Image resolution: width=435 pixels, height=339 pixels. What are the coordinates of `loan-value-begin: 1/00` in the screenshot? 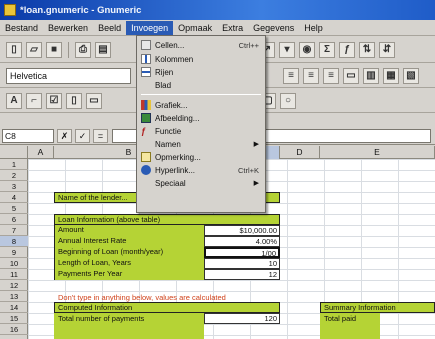 It's located at (242, 252).